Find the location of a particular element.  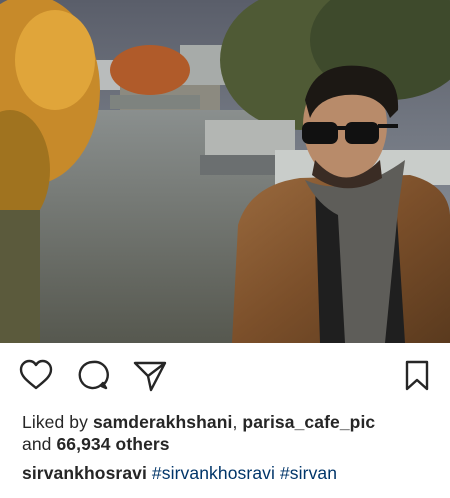

likes-prefix: Liked by is located at coordinates (55, 422).